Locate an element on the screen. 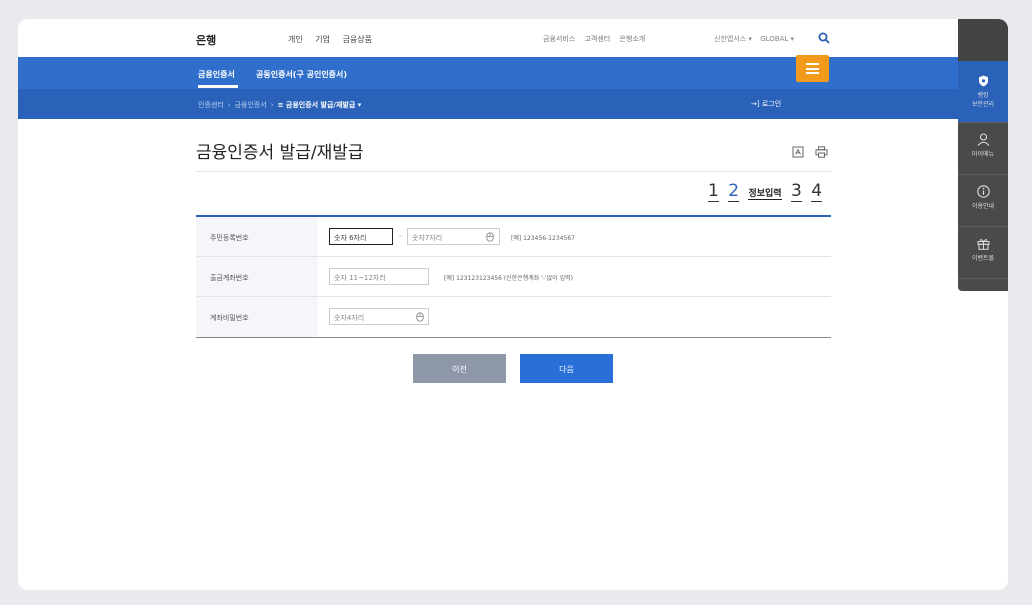  tab-financial-certificate: 금융인증서 is located at coordinates (216, 74).